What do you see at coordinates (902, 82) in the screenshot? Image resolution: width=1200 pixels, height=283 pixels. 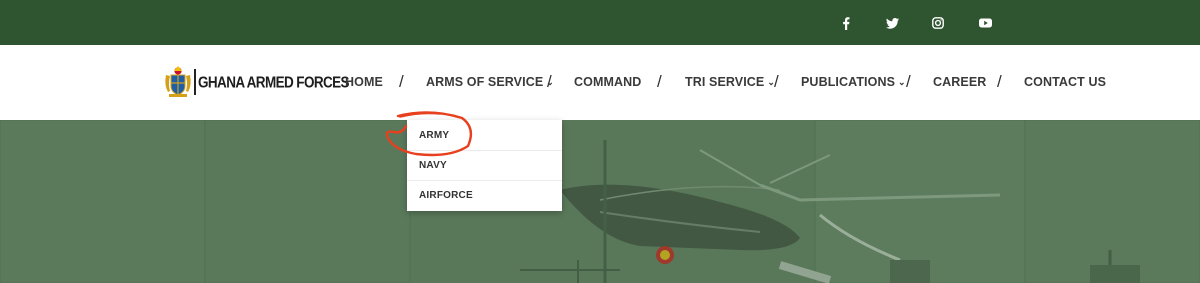 I see `chevron-down-icon: ⌄` at bounding box center [902, 82].